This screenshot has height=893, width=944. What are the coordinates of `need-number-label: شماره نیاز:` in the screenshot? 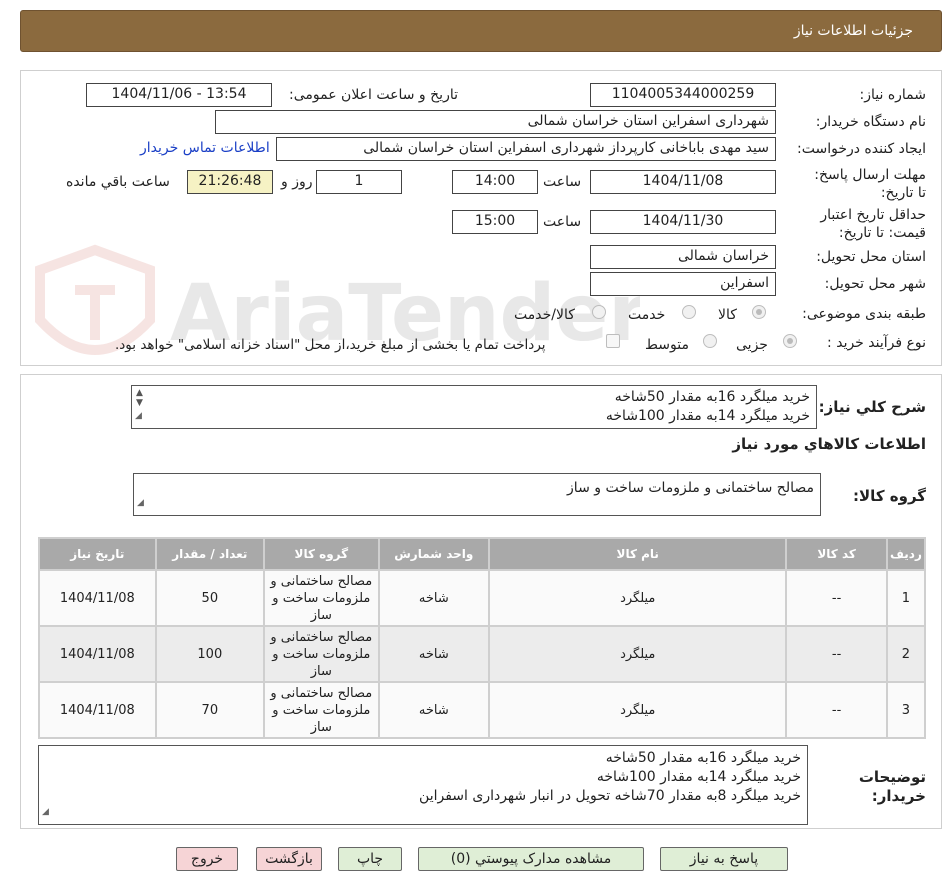 It's located at (893, 95).